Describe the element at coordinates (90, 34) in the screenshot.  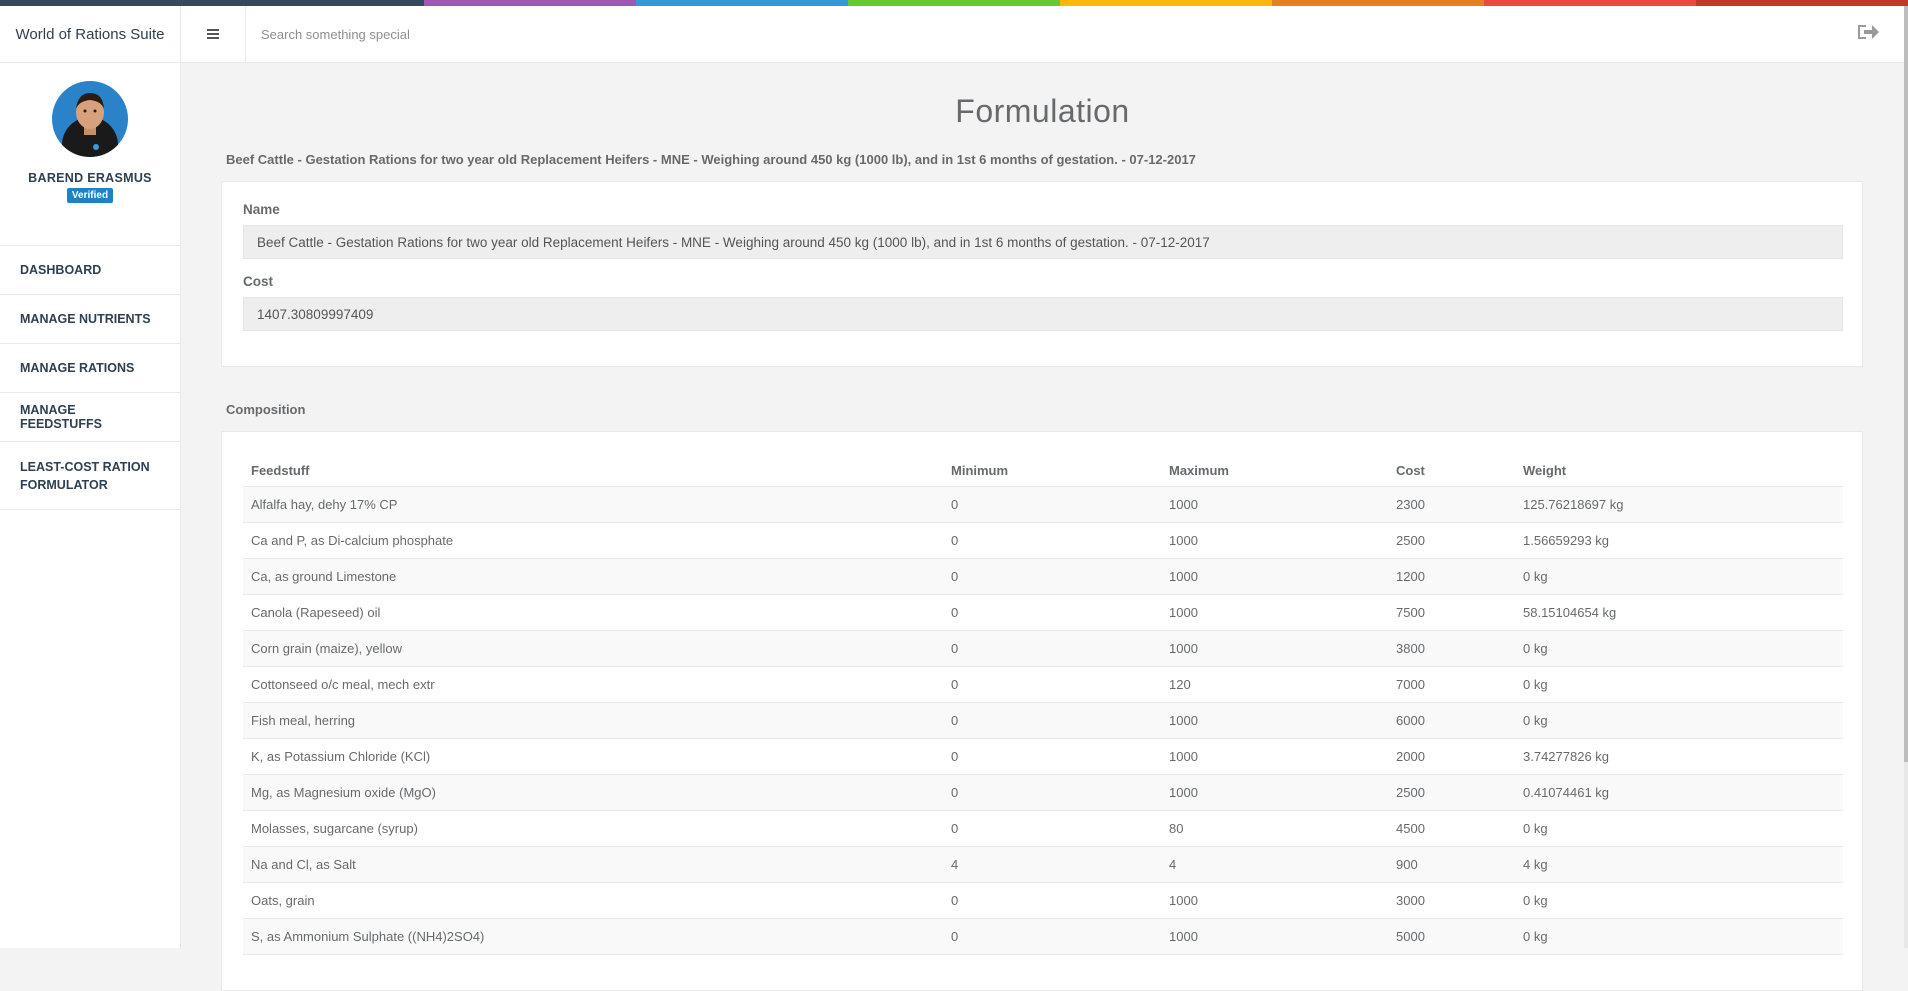
I see `app-title: World of Rations Suite` at that location.